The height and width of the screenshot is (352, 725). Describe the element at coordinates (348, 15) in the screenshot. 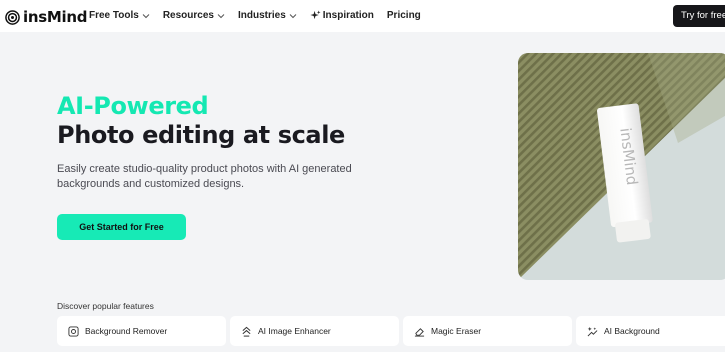

I see `nav-item-label: Inspiration` at that location.